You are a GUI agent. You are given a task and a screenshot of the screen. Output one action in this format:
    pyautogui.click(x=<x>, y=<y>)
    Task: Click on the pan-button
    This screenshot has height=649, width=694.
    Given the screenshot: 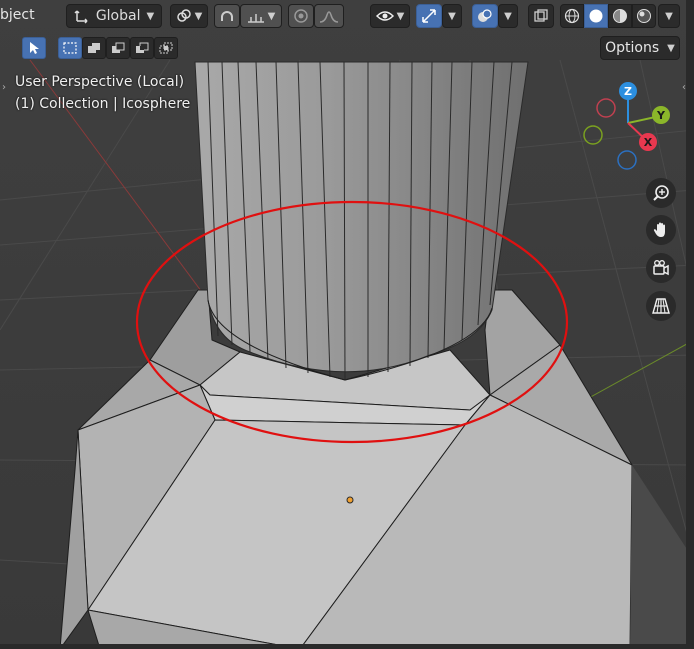 What is the action you would take?
    pyautogui.click(x=661, y=230)
    